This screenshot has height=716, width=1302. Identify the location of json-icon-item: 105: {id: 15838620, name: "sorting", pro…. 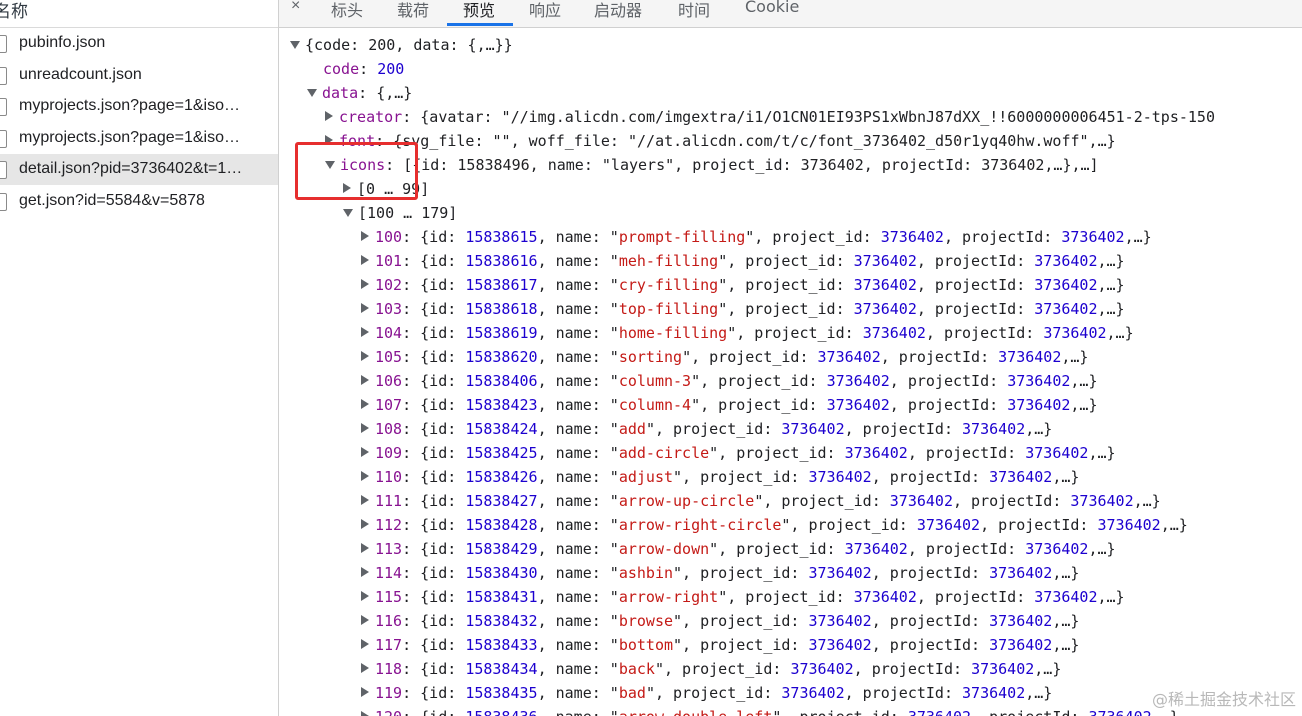
(724, 357).